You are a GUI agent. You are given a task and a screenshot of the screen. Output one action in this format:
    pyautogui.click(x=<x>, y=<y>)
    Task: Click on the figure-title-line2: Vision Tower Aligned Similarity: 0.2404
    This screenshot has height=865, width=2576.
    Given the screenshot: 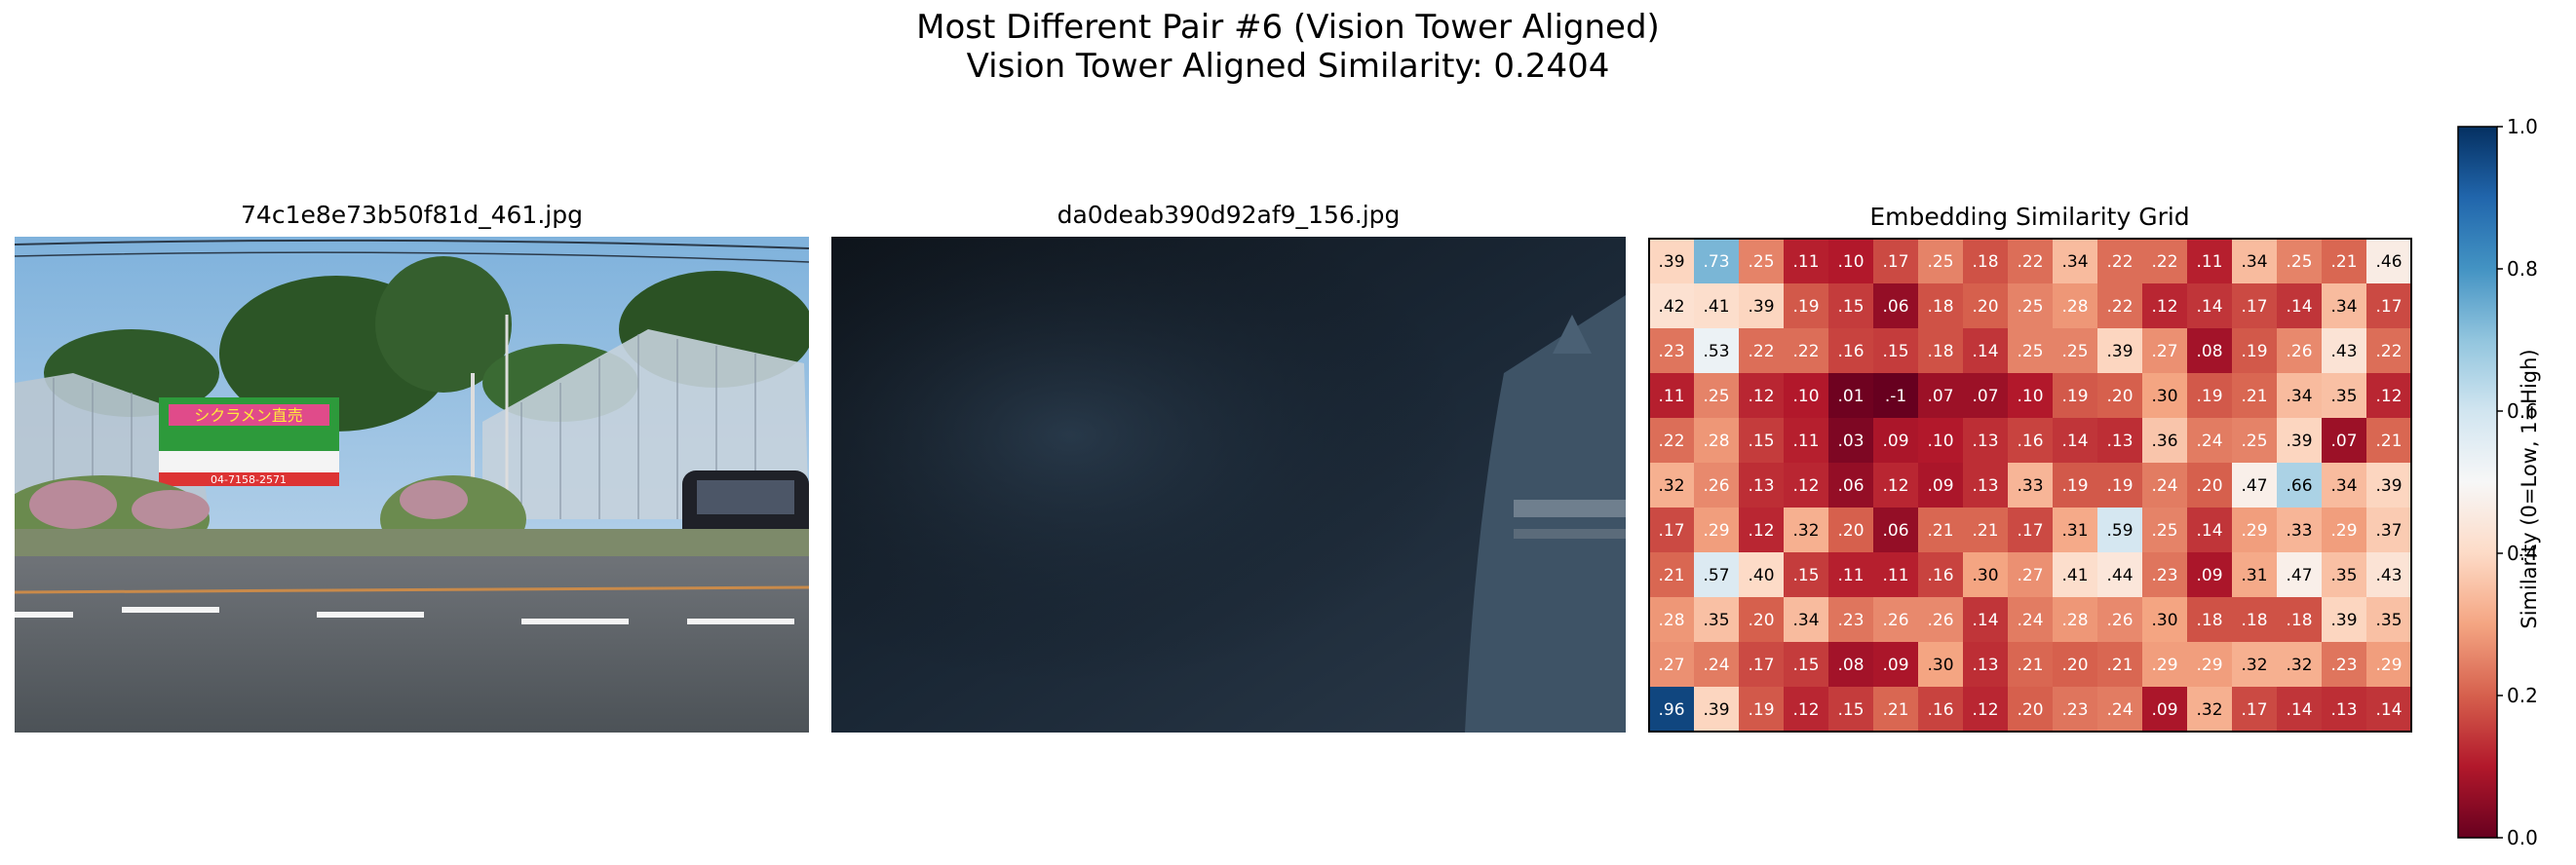 What is the action you would take?
    pyautogui.click(x=1288, y=66)
    